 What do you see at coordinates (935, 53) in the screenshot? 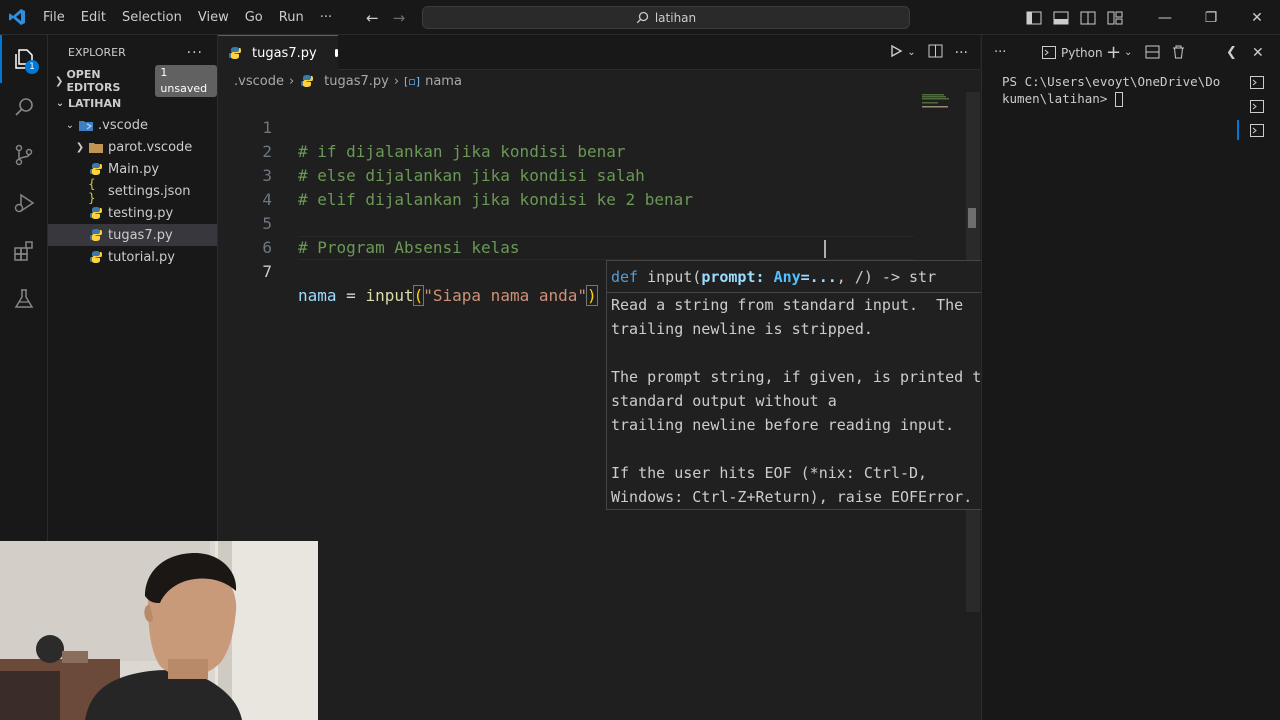
I see `split-editor-icon` at bounding box center [935, 53].